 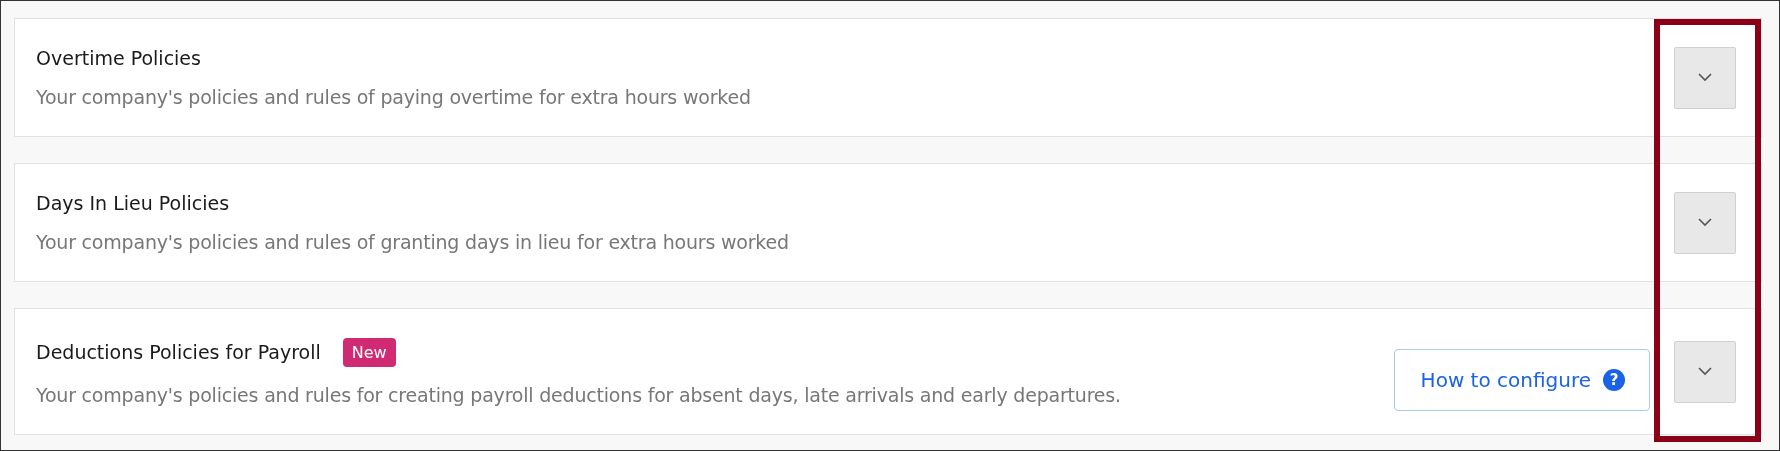 What do you see at coordinates (178, 352) in the screenshot?
I see `policy-title: Deductions Policies for Payroll` at bounding box center [178, 352].